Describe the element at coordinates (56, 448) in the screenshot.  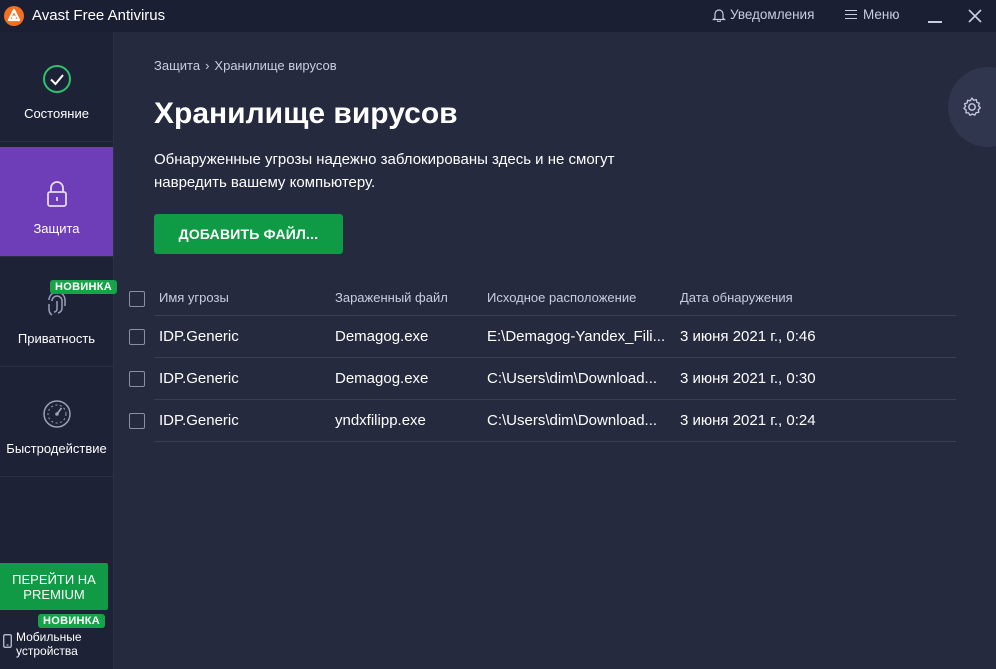
I see `sidebar-item-label: Быстродействие` at that location.